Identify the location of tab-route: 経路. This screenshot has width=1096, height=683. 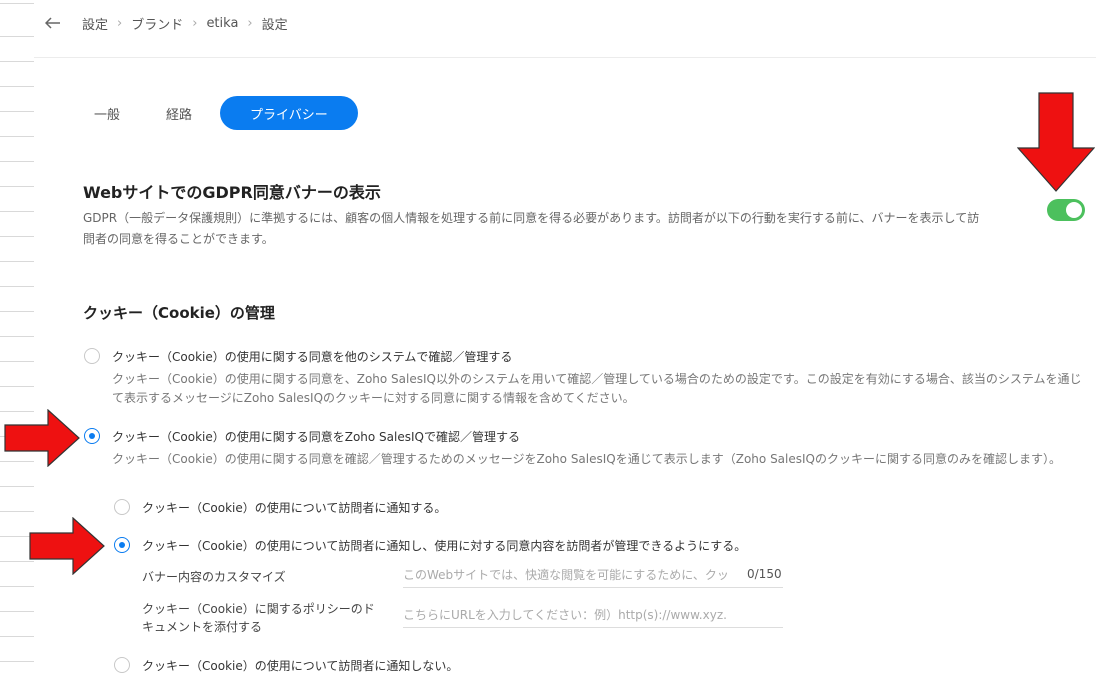
(179, 113).